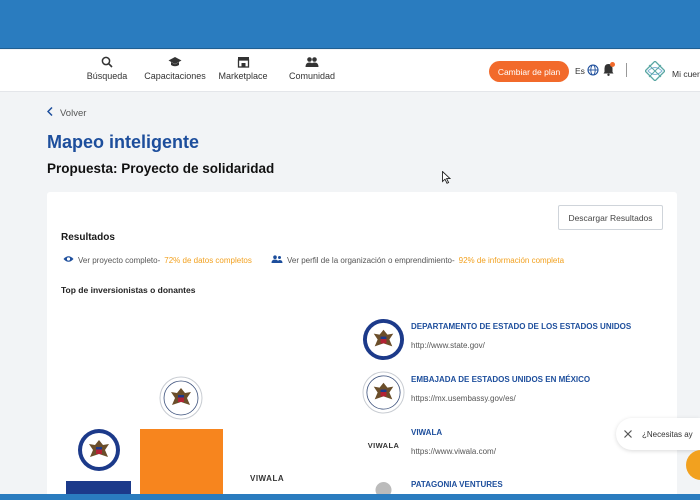 This screenshot has height=500, width=700. Describe the element at coordinates (277, 260) in the screenshot. I see `users-icon` at that location.